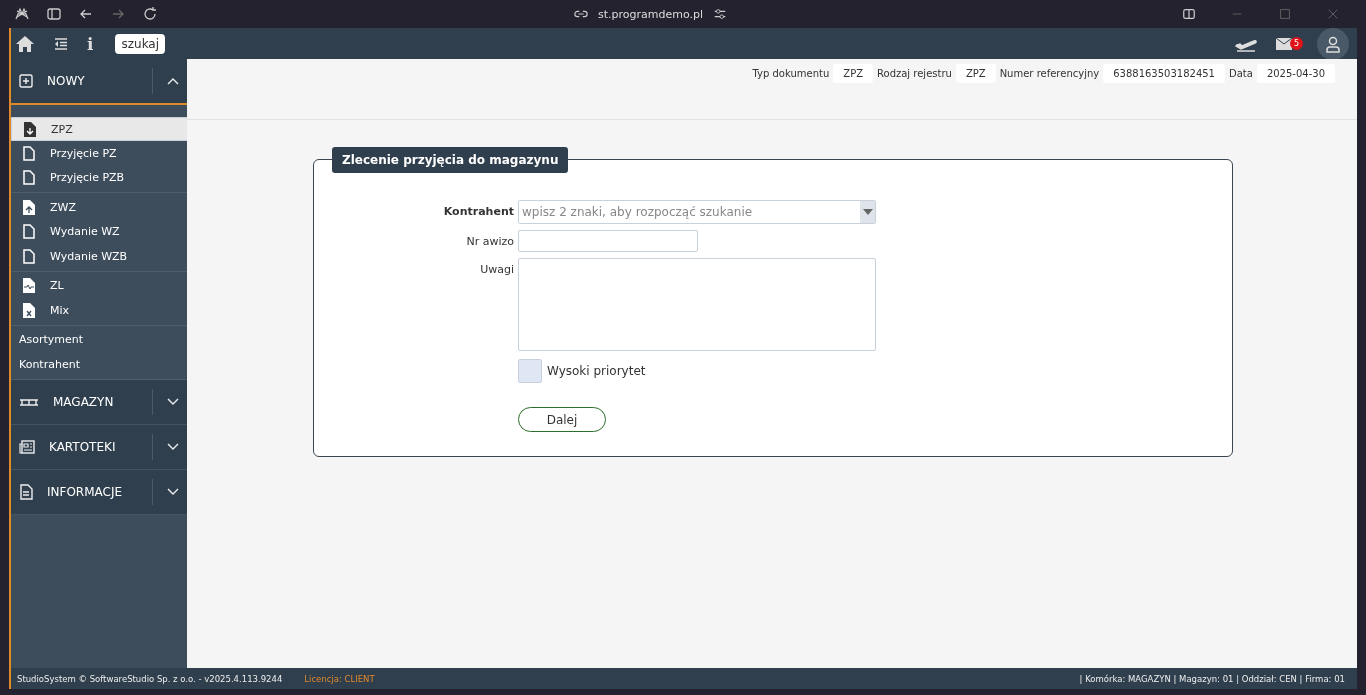  I want to click on user-button, so click(1333, 43).